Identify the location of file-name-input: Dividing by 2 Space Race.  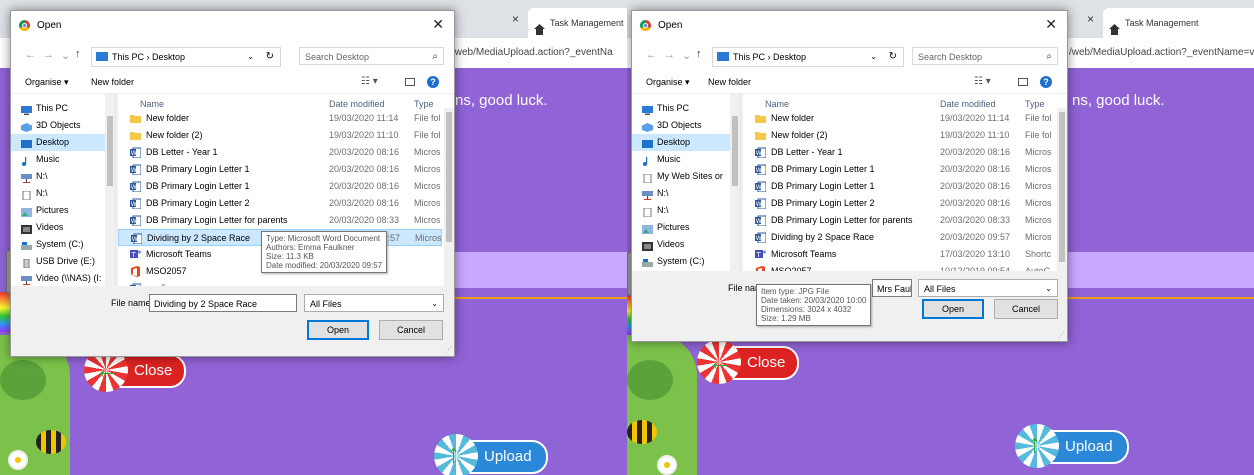
(223, 303).